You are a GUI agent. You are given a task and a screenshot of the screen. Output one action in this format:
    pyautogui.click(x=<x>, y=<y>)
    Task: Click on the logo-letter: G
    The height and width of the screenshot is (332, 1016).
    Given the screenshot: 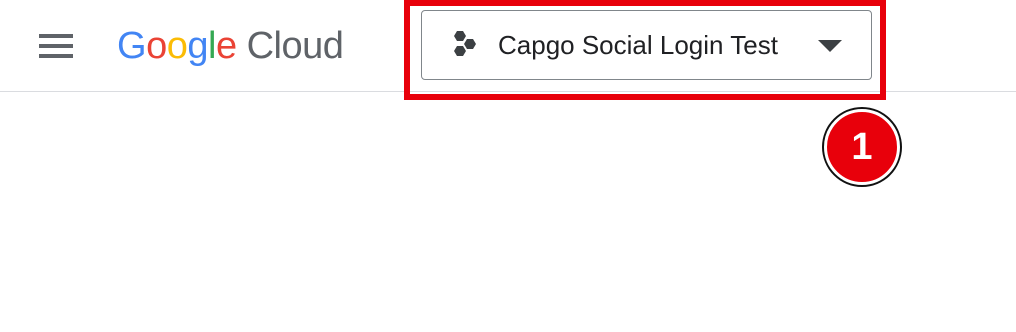 What is the action you would take?
    pyautogui.click(x=132, y=46)
    